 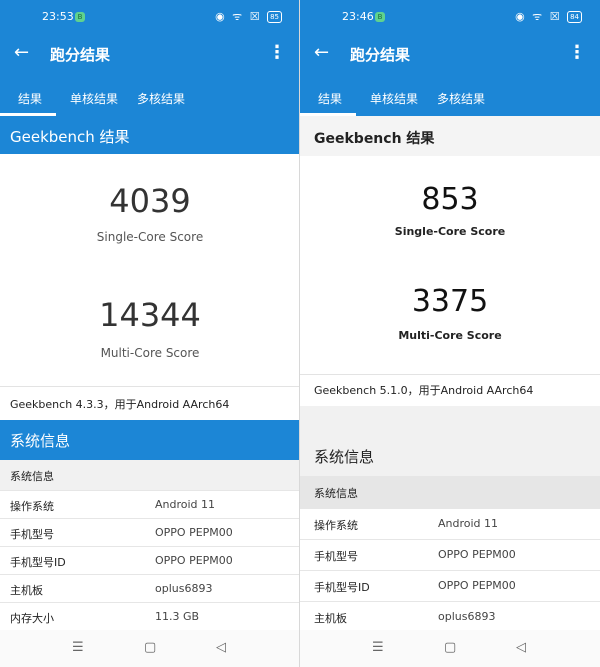 I want to click on version-text: Geekbench 5.1.0，用于Android AArch64, so click(x=424, y=390).